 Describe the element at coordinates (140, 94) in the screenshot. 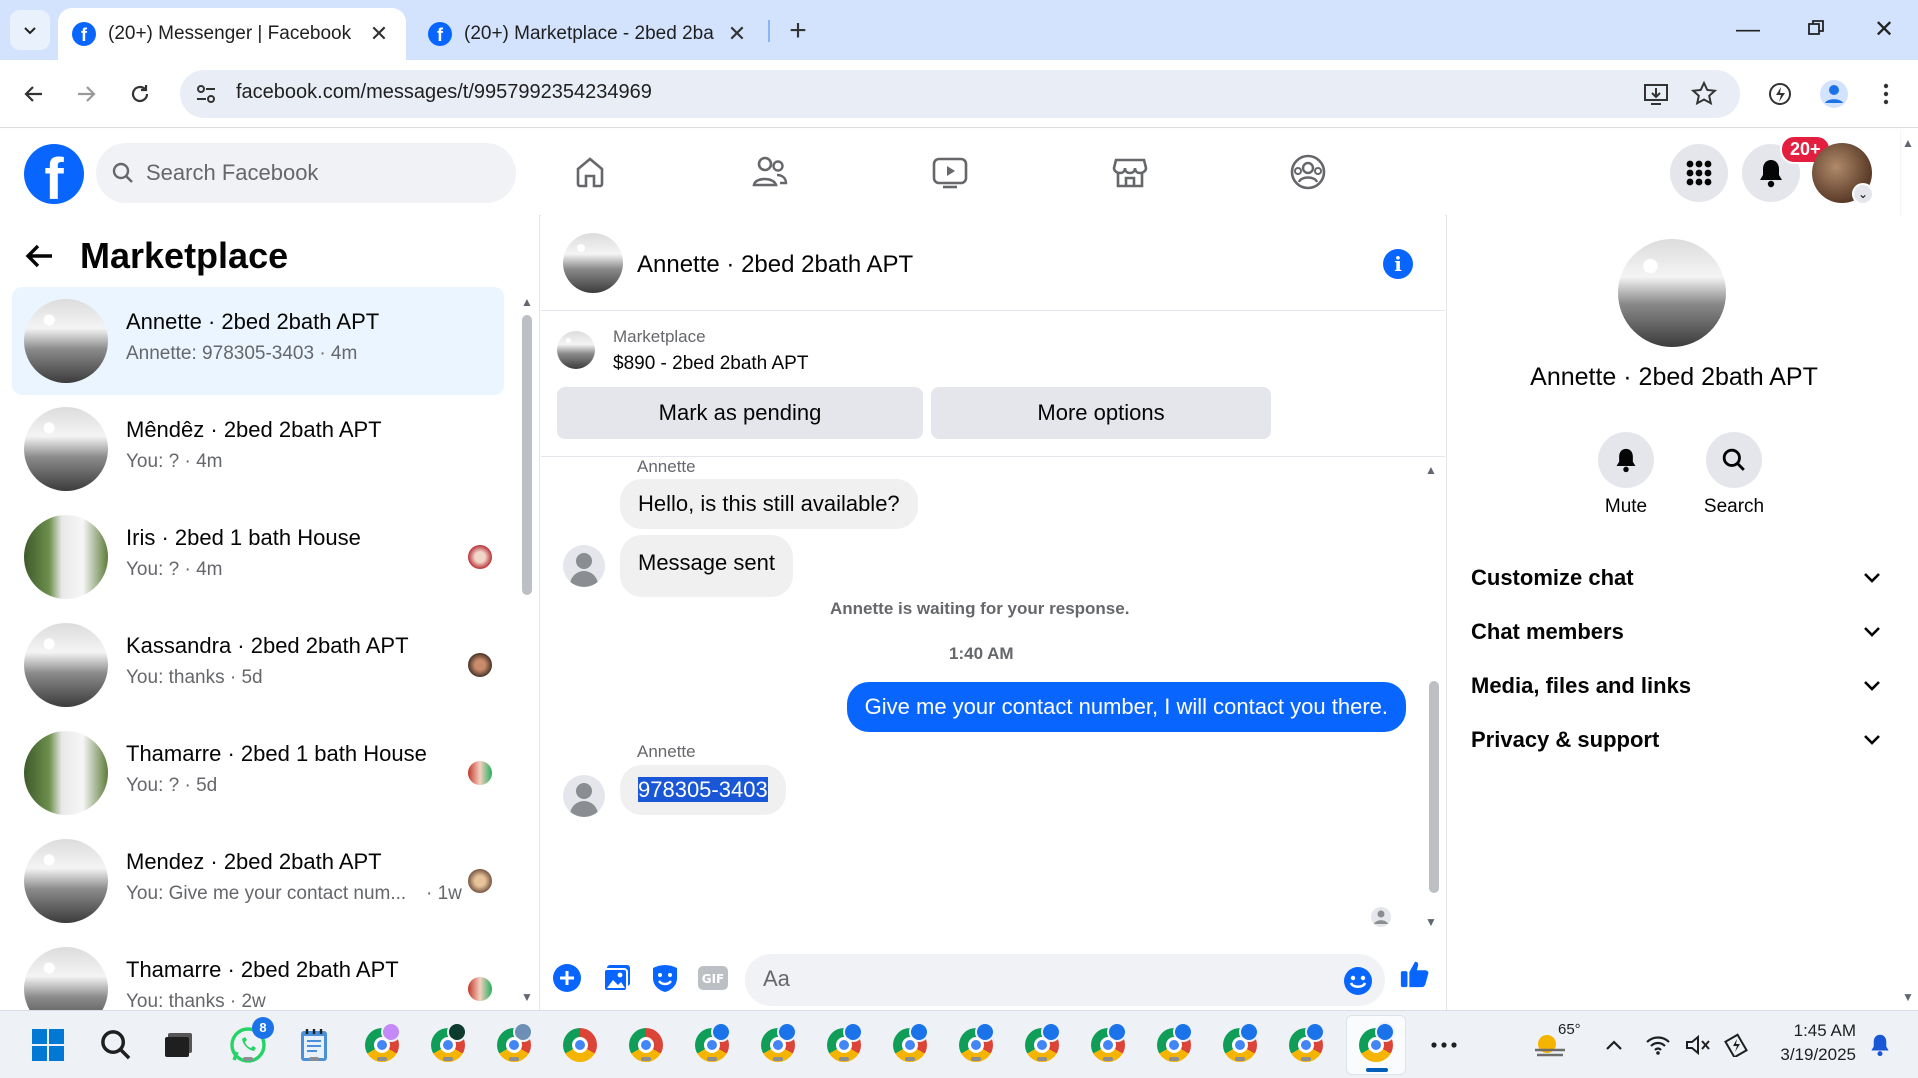

I see `reload-button` at that location.